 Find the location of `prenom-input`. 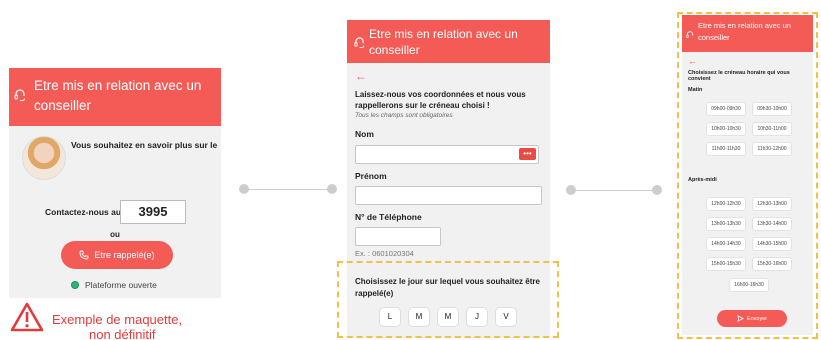

prenom-input is located at coordinates (448, 195).